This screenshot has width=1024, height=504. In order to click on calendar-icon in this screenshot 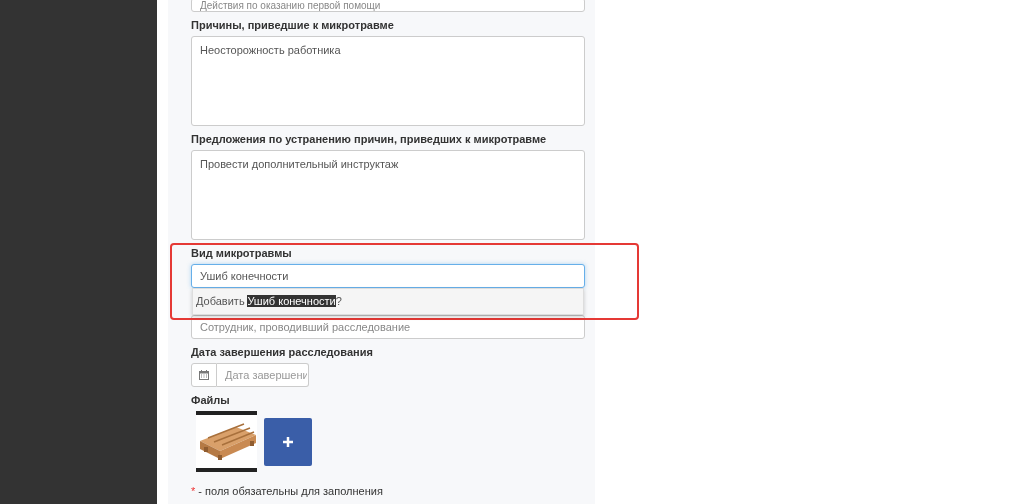, I will do `click(204, 375)`.